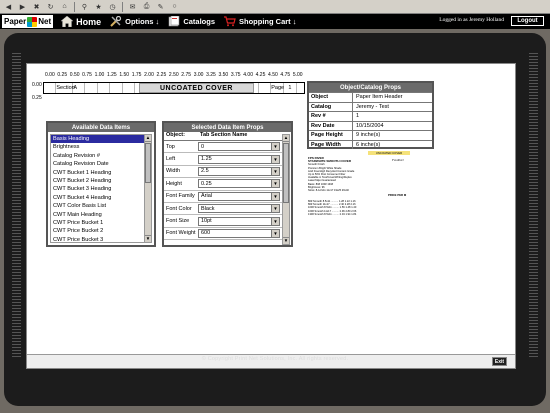 Image resolution: width=550 pixels, height=413 pixels. What do you see at coordinates (285, 75) in the screenshot?
I see `ruler-tick: 4.75` at bounding box center [285, 75].